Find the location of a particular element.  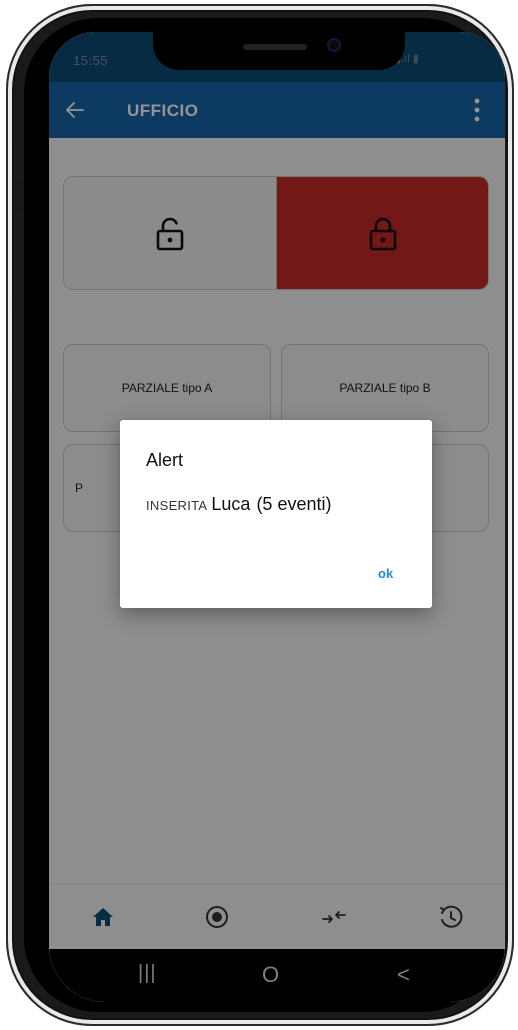

ok-button: ok is located at coordinates (385, 573).